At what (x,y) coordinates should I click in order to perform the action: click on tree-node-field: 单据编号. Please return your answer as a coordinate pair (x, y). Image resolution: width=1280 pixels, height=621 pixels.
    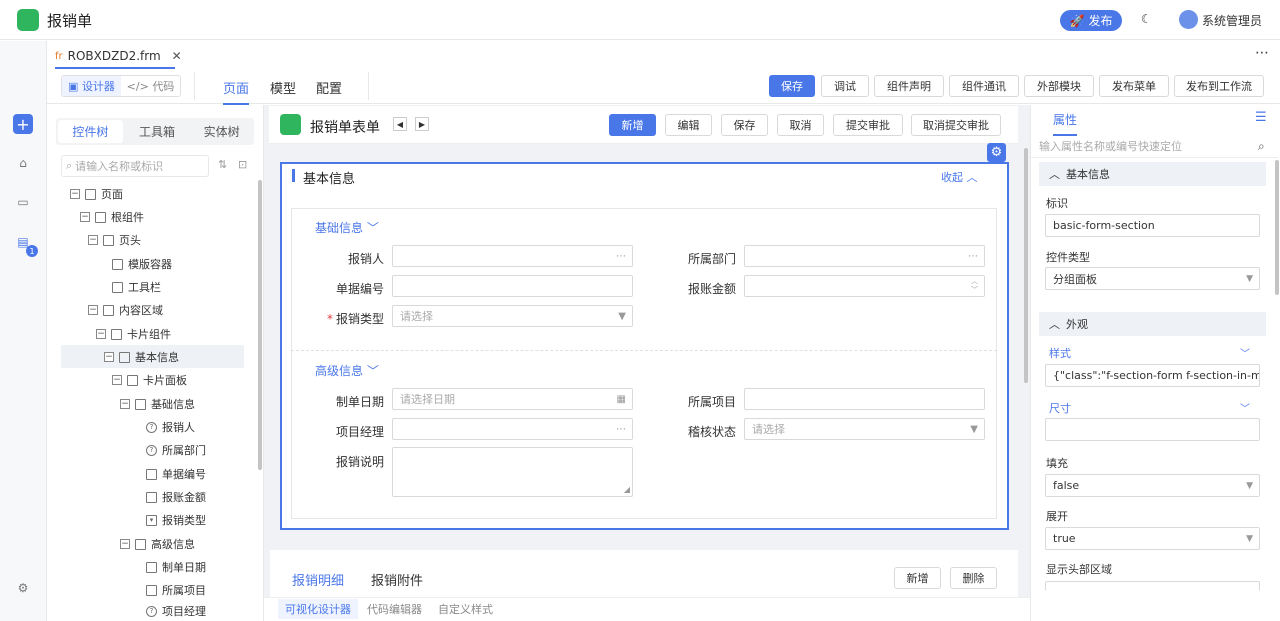
    Looking at the image, I should click on (176, 474).